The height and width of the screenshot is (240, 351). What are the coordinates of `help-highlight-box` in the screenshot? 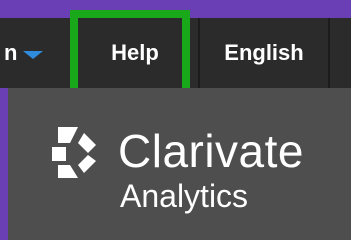 It's located at (130, 55).